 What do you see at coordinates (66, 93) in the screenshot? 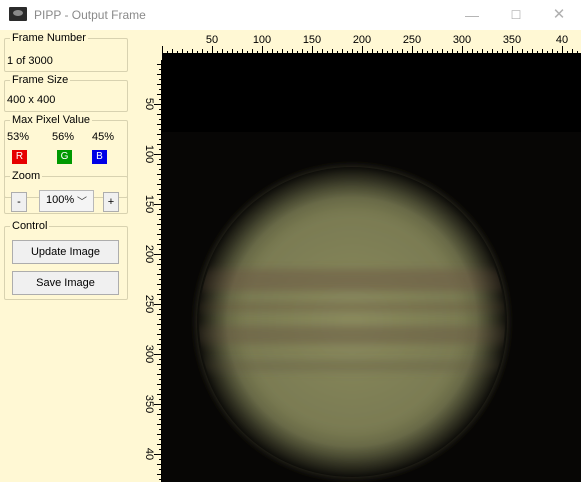
I see `frame-size-group: Frame Size` at bounding box center [66, 93].